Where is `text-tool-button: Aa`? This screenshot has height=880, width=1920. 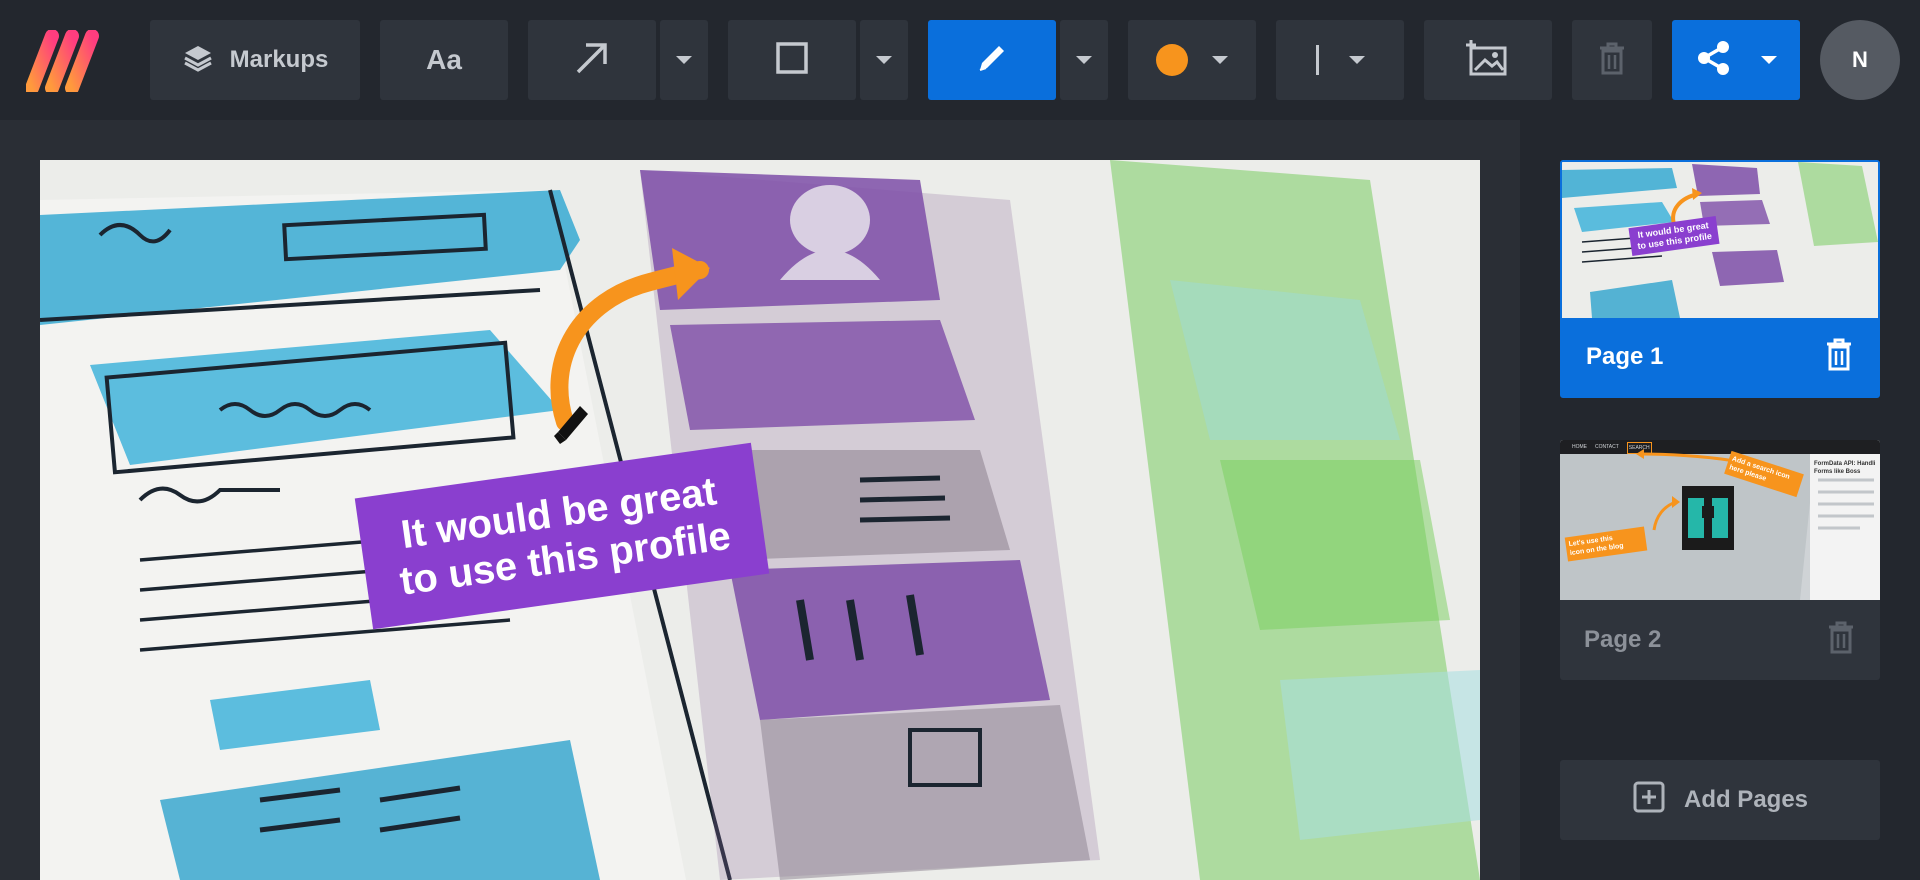
text-tool-button: Aa is located at coordinates (444, 60).